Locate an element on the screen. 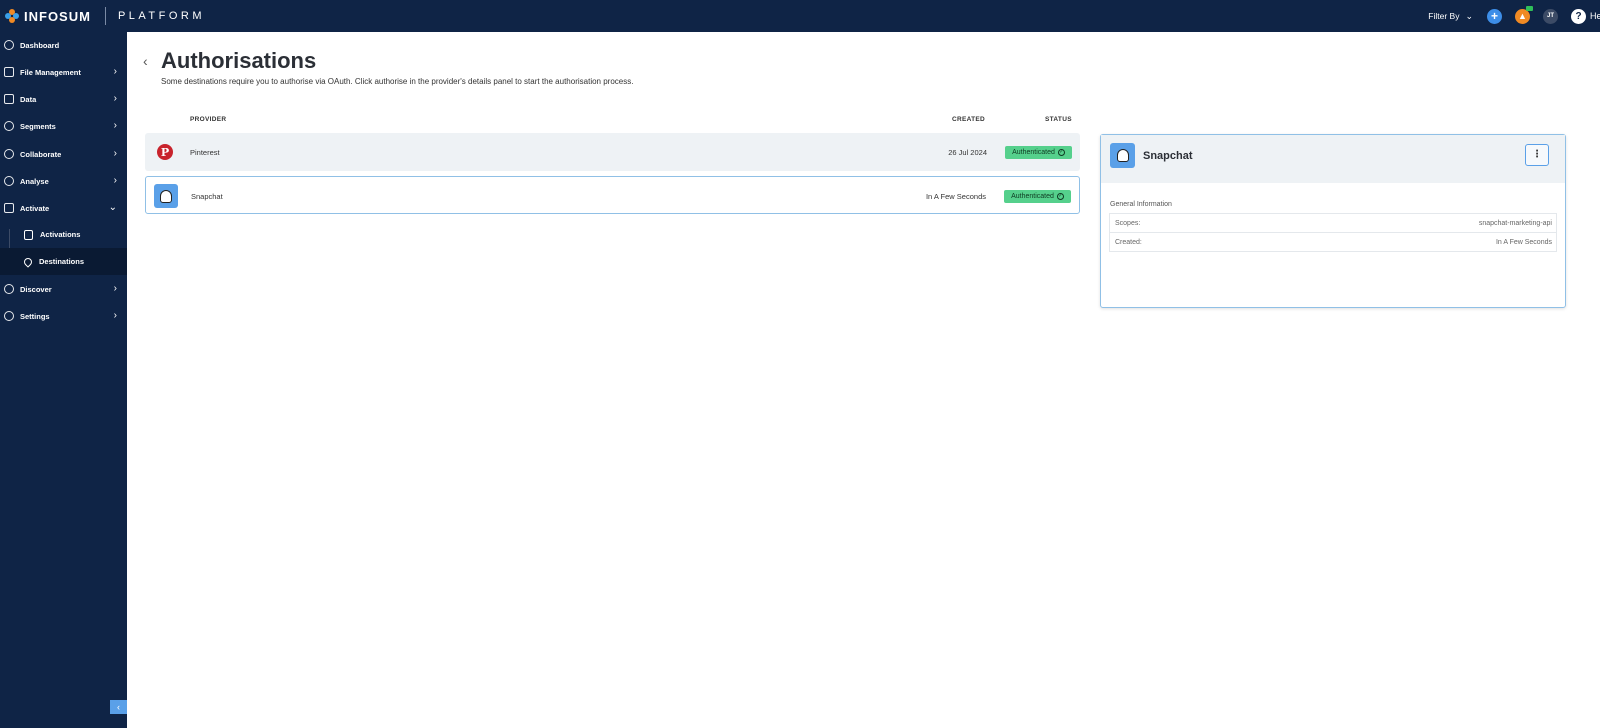 The height and width of the screenshot is (728, 1600). file-icon is located at coordinates (9, 72).